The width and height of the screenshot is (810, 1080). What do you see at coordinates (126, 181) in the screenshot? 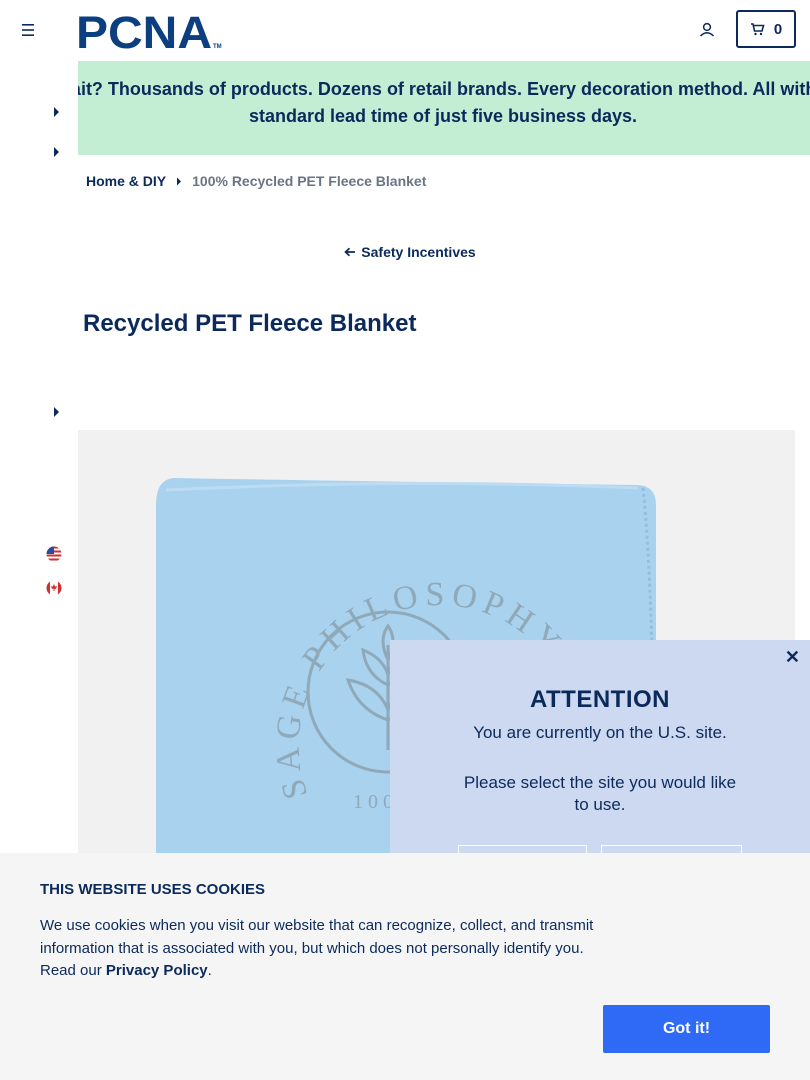
I see `breadcrumb-home-diy: Home & DIY` at bounding box center [126, 181].